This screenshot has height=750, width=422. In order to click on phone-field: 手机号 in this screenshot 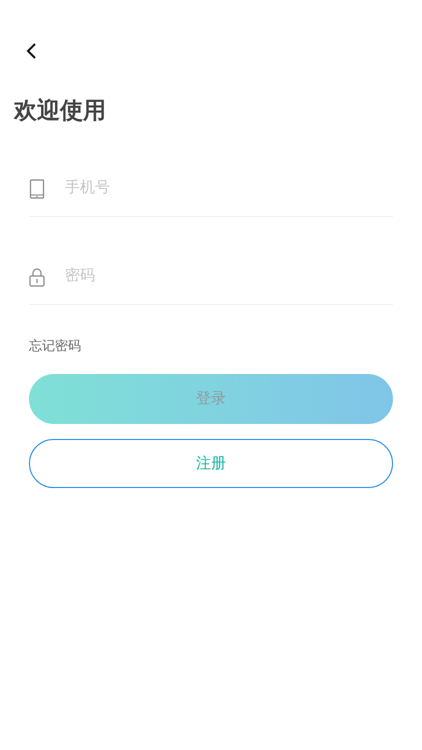, I will do `click(229, 187)`.